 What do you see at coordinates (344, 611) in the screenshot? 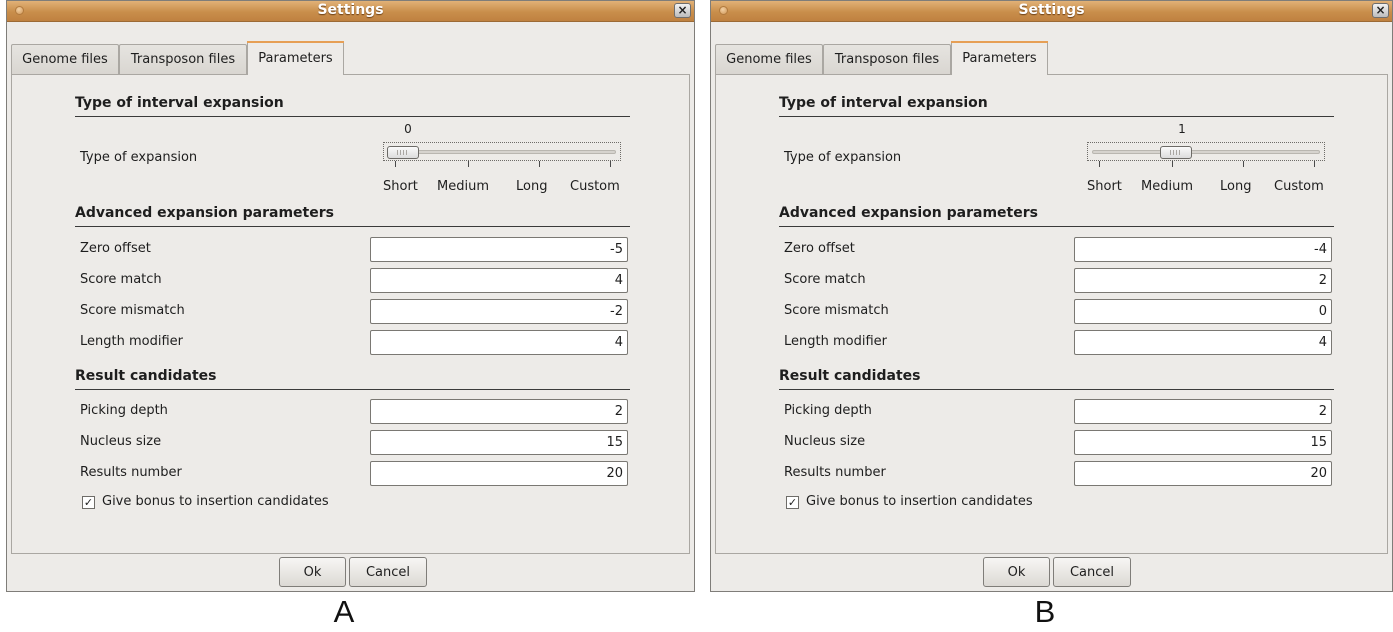
I see `figure-caption-a: A` at bounding box center [344, 611].